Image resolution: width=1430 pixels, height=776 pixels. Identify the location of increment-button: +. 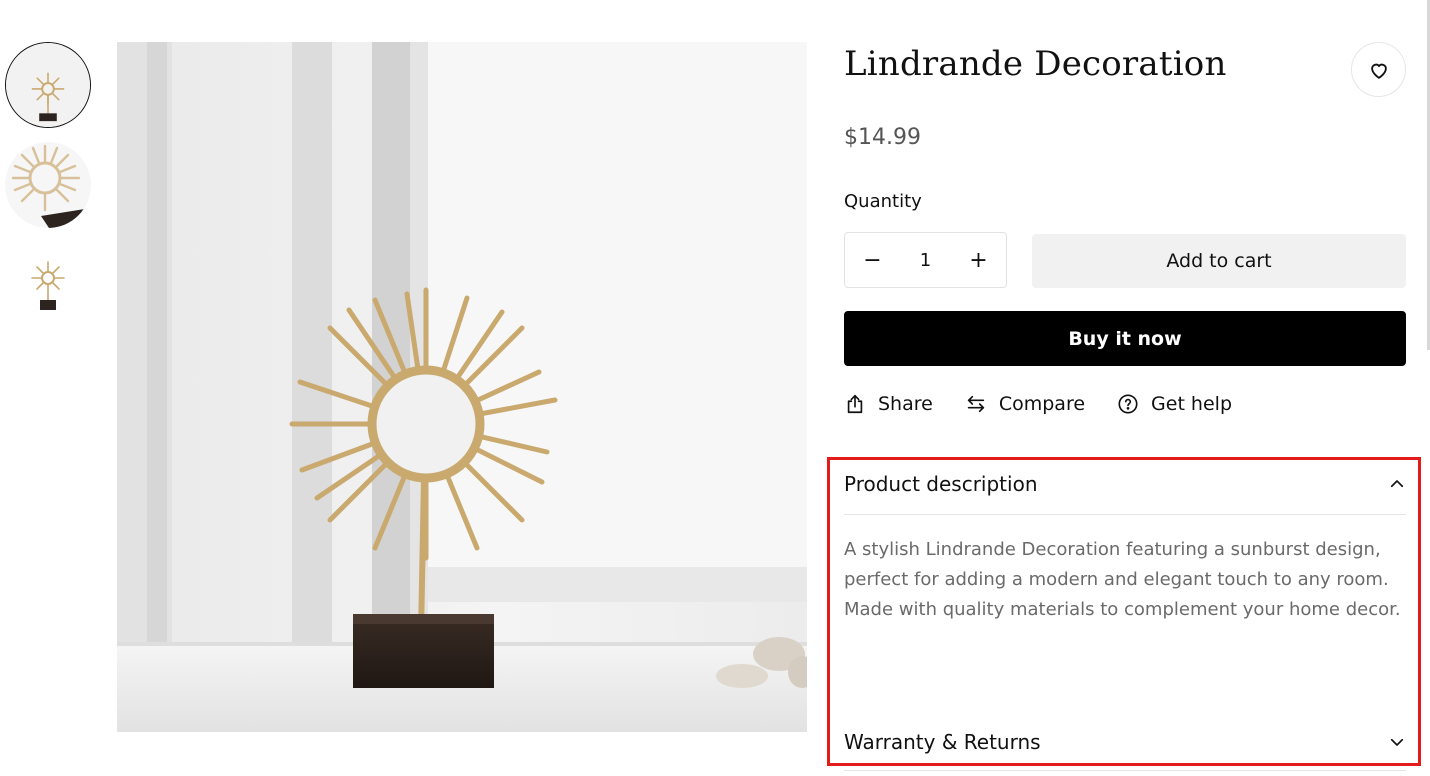
(978, 260).